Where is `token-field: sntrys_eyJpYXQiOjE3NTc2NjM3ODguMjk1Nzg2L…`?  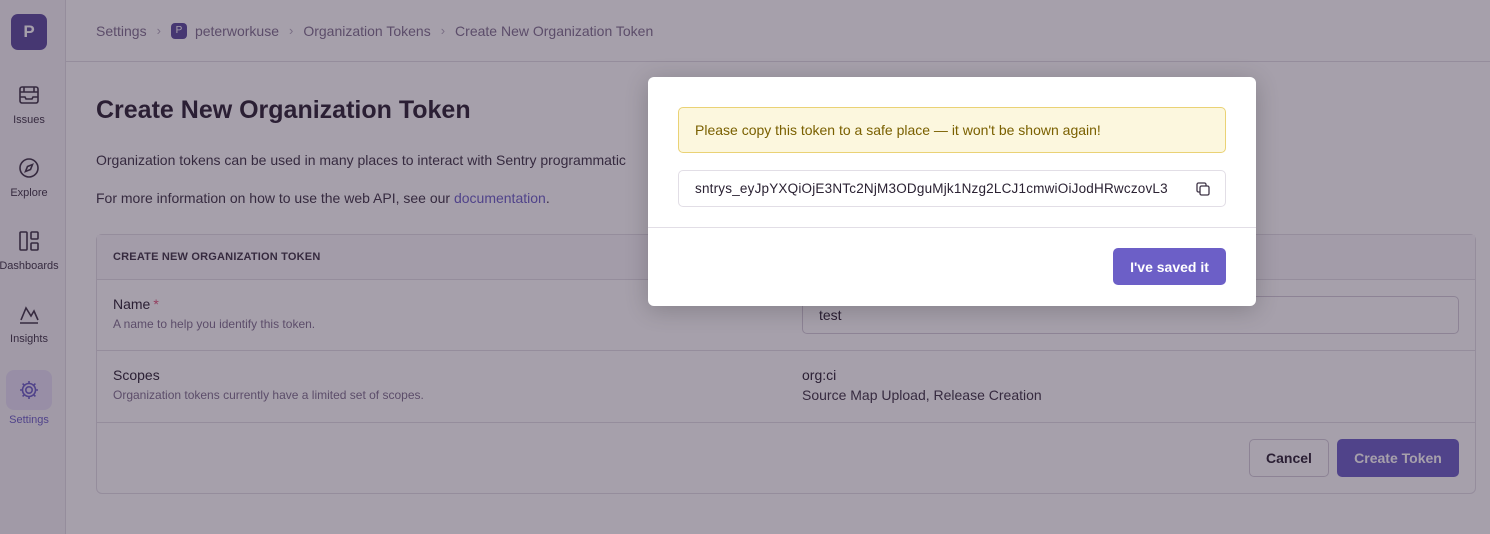
token-field: sntrys_eyJpYXQiOjE3NTc2NjM3ODguMjk1Nzg2L… is located at coordinates (952, 188).